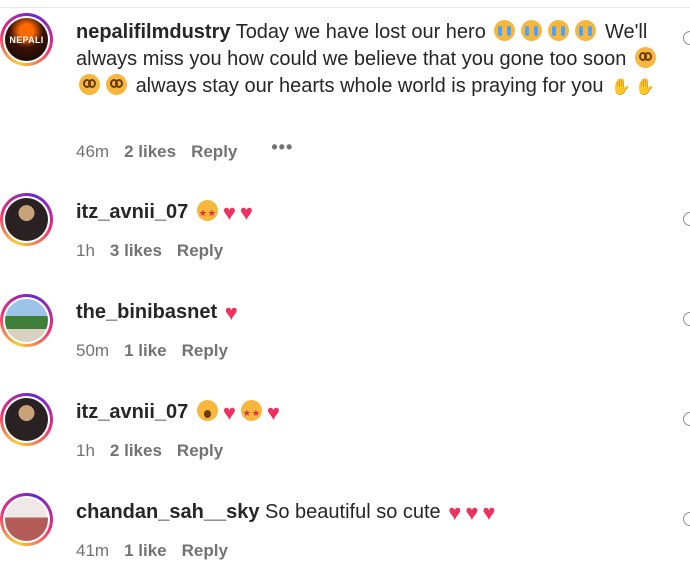  I want to click on comment-username: the_binibasnet, so click(146, 312).